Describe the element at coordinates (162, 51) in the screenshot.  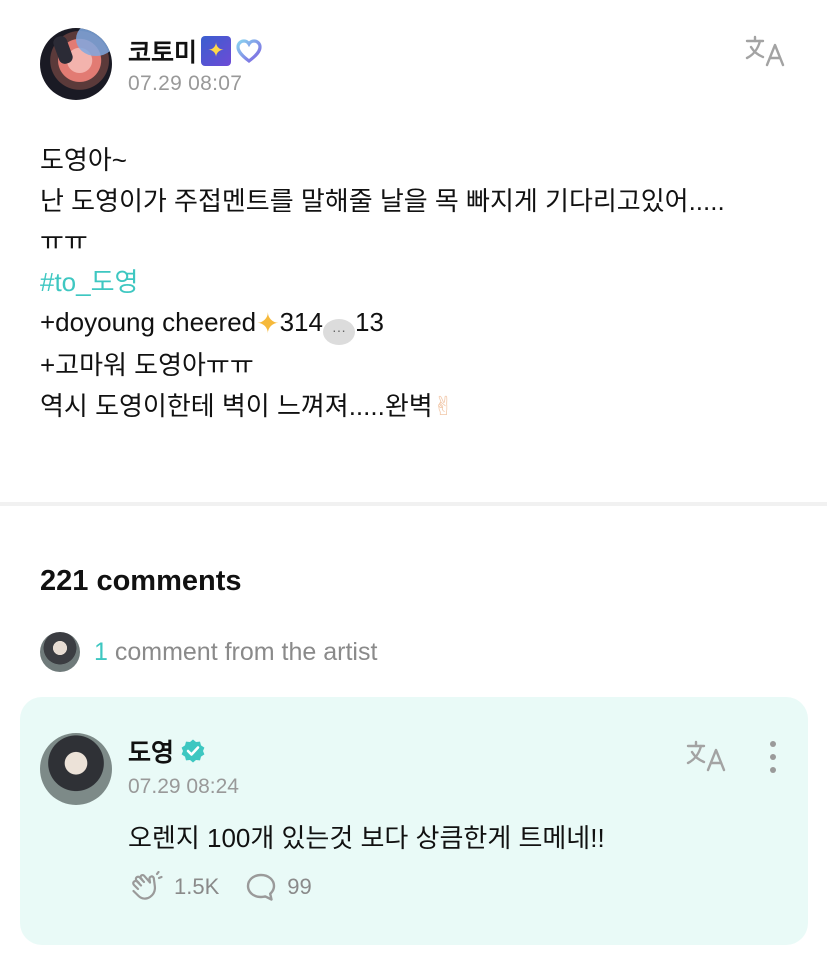
I see `author-name: 코토미` at that location.